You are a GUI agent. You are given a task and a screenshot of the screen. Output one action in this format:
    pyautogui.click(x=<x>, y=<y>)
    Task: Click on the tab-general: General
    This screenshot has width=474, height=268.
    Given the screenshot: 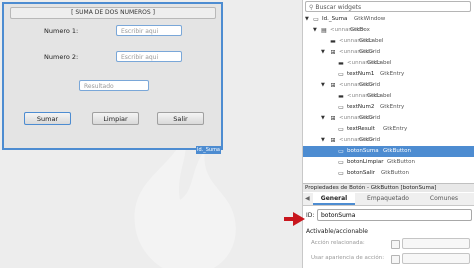 What is the action you would take?
    pyautogui.click(x=334, y=199)
    